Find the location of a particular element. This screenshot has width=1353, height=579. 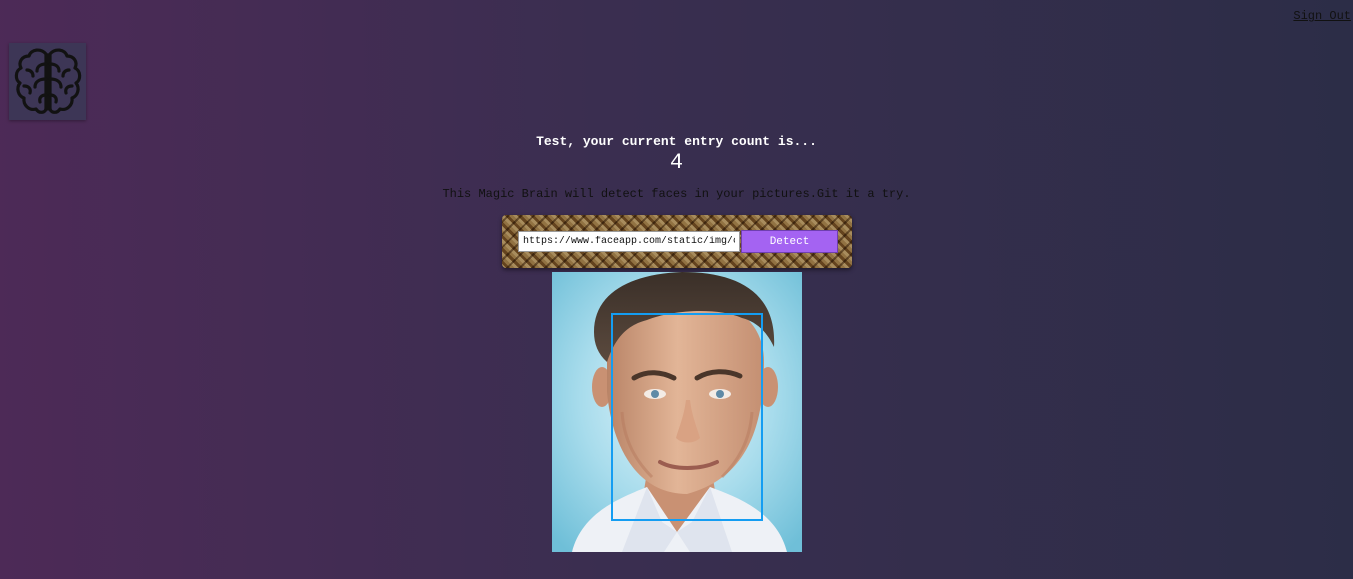

brain-icon is located at coordinates (48, 82).